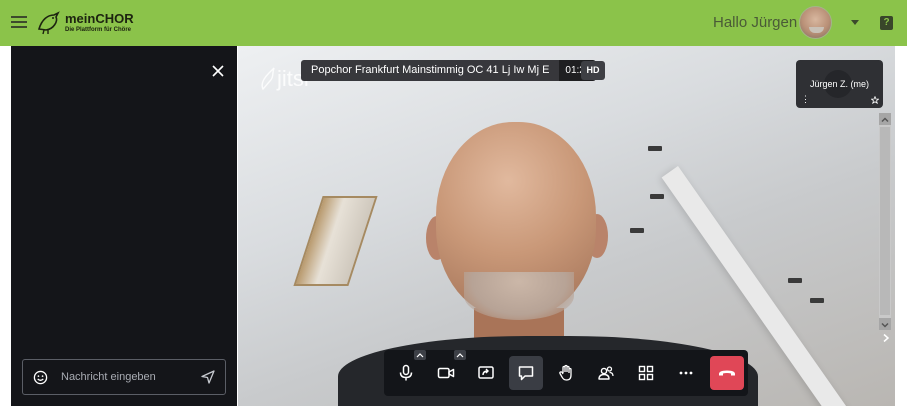  Describe the element at coordinates (98, 29) in the screenshot. I see `logo-subtitle: Die Plattform für Chöre` at that location.